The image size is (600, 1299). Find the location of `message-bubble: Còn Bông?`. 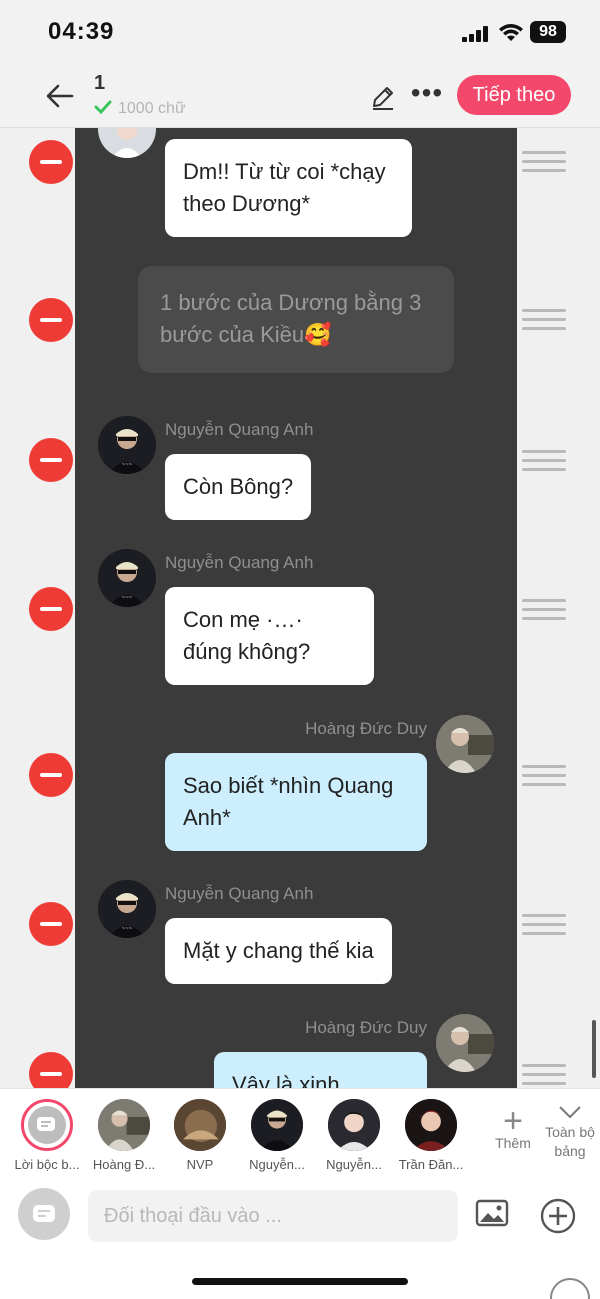

message-bubble: Còn Bông? is located at coordinates (238, 487).